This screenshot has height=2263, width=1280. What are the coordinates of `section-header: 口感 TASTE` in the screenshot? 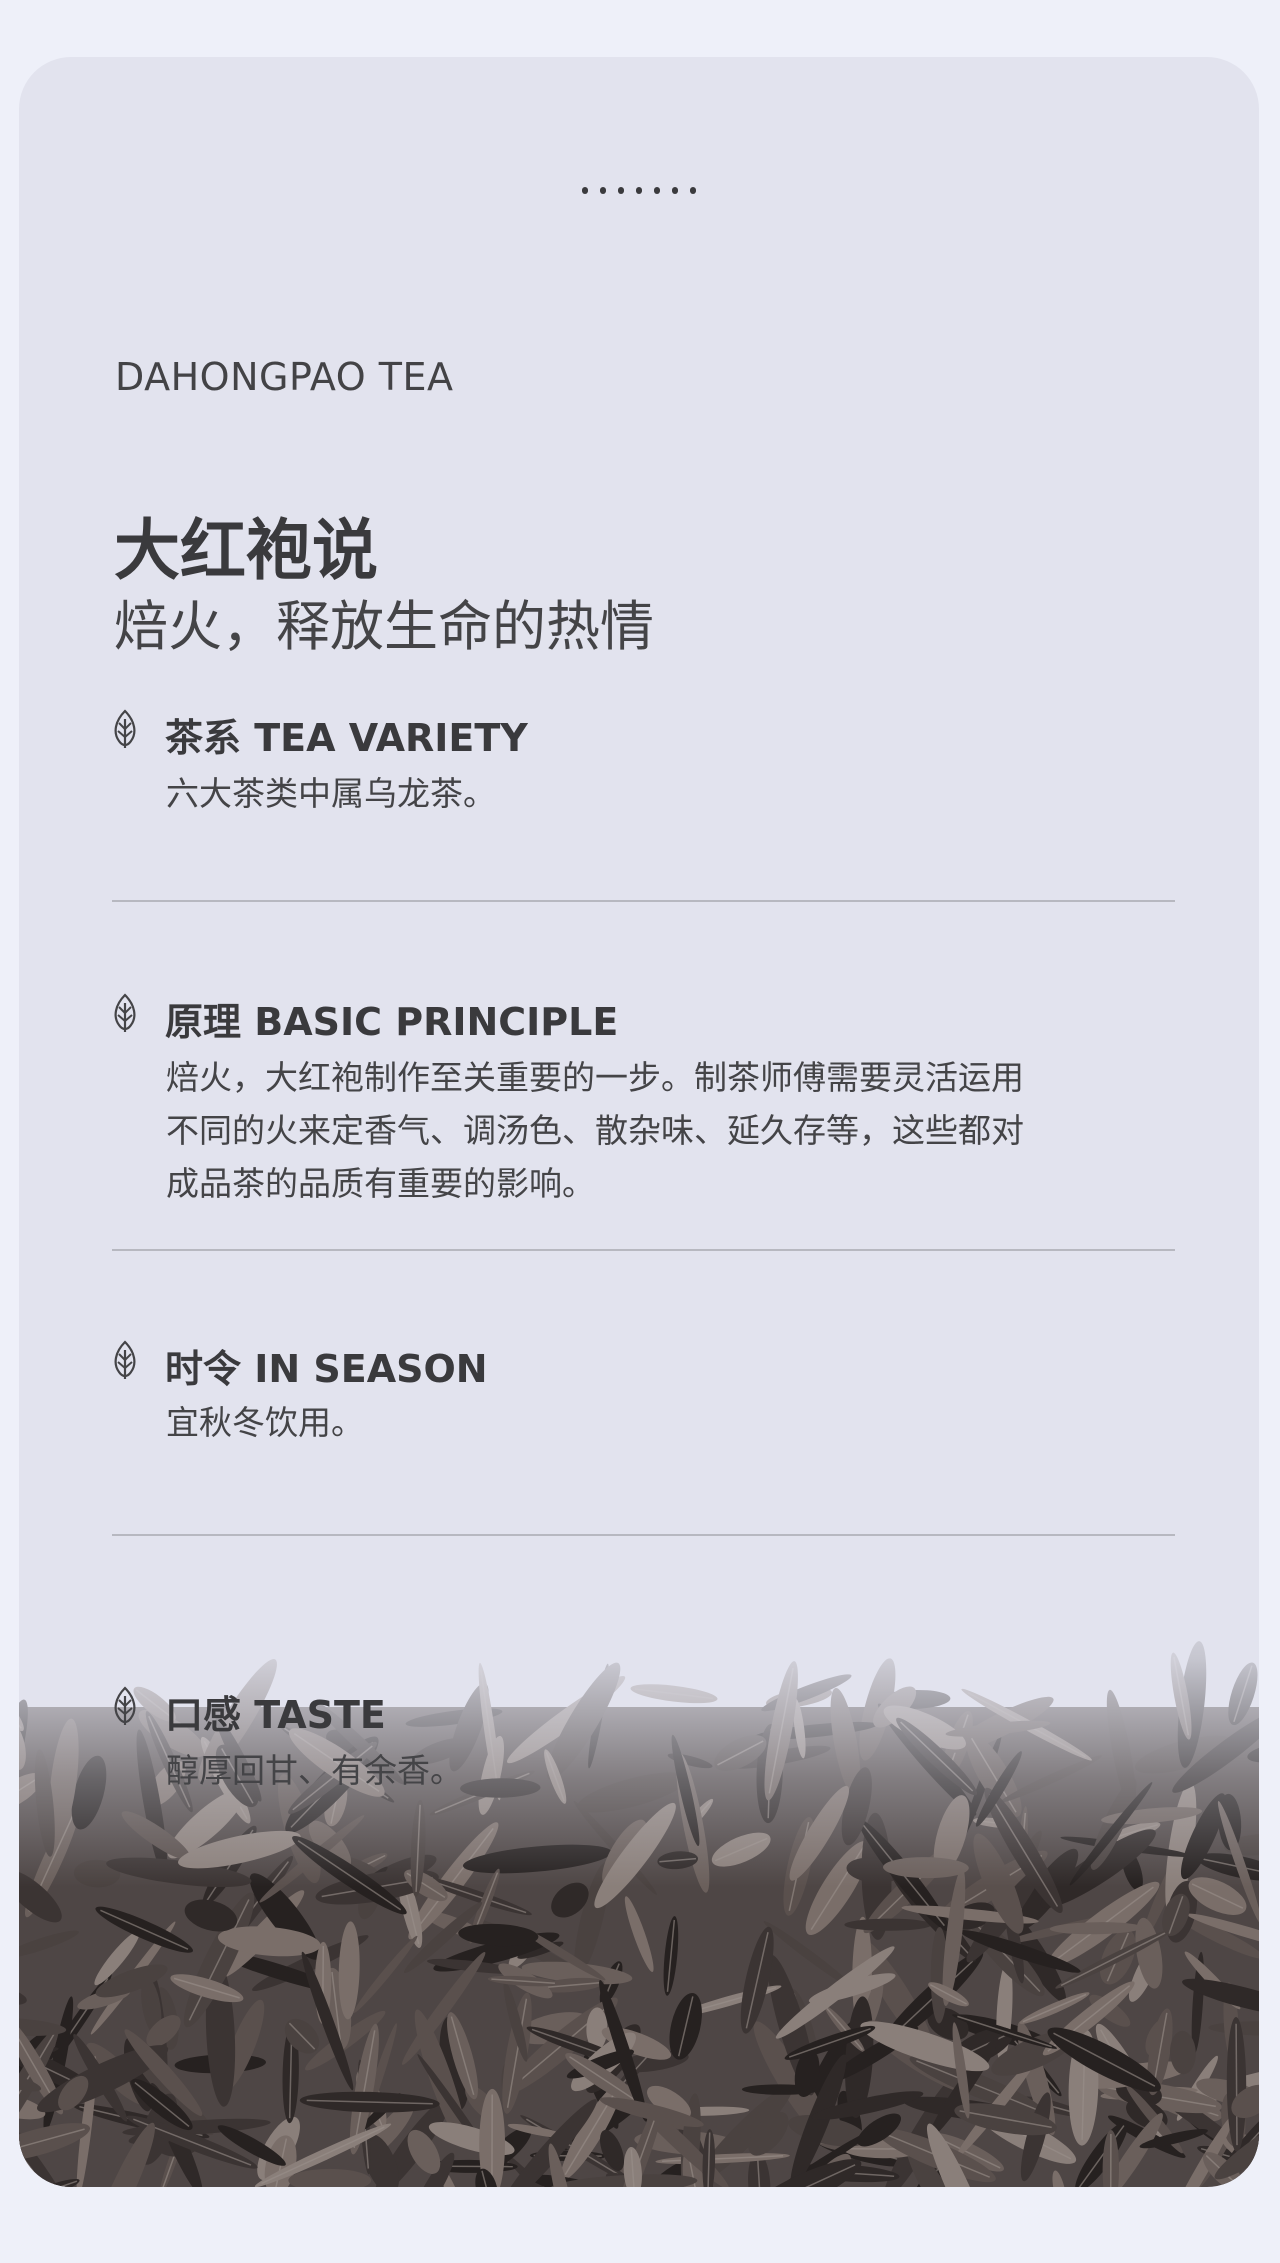 It's located at (641, 1709).